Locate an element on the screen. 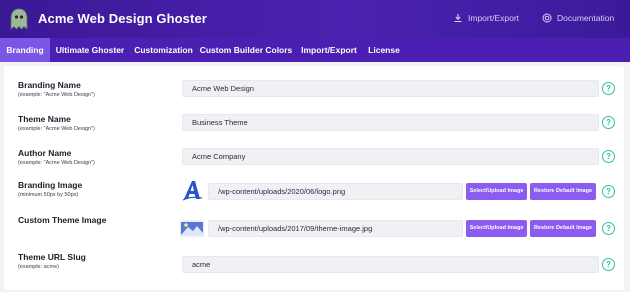  tab-license: License is located at coordinates (384, 50).